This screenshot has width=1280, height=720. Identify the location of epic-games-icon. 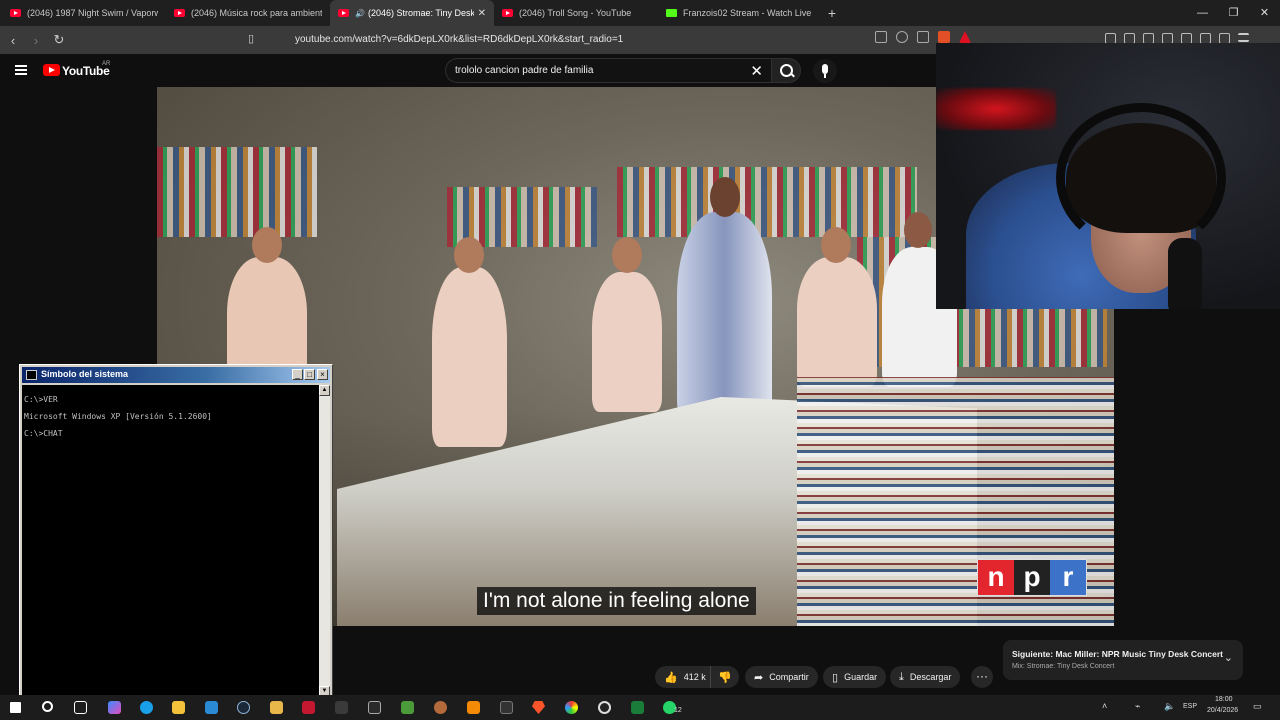
(374, 707).